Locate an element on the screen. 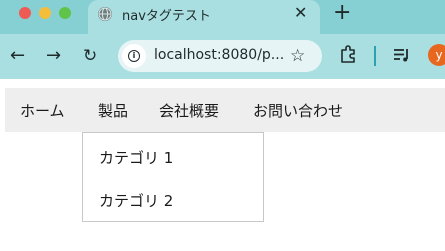  site-info-button: i is located at coordinates (134, 56).